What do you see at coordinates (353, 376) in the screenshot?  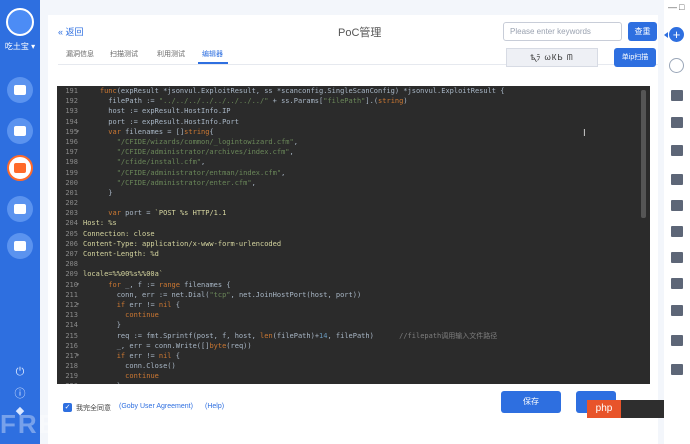 I see `code-line: 219 continue` at bounding box center [353, 376].